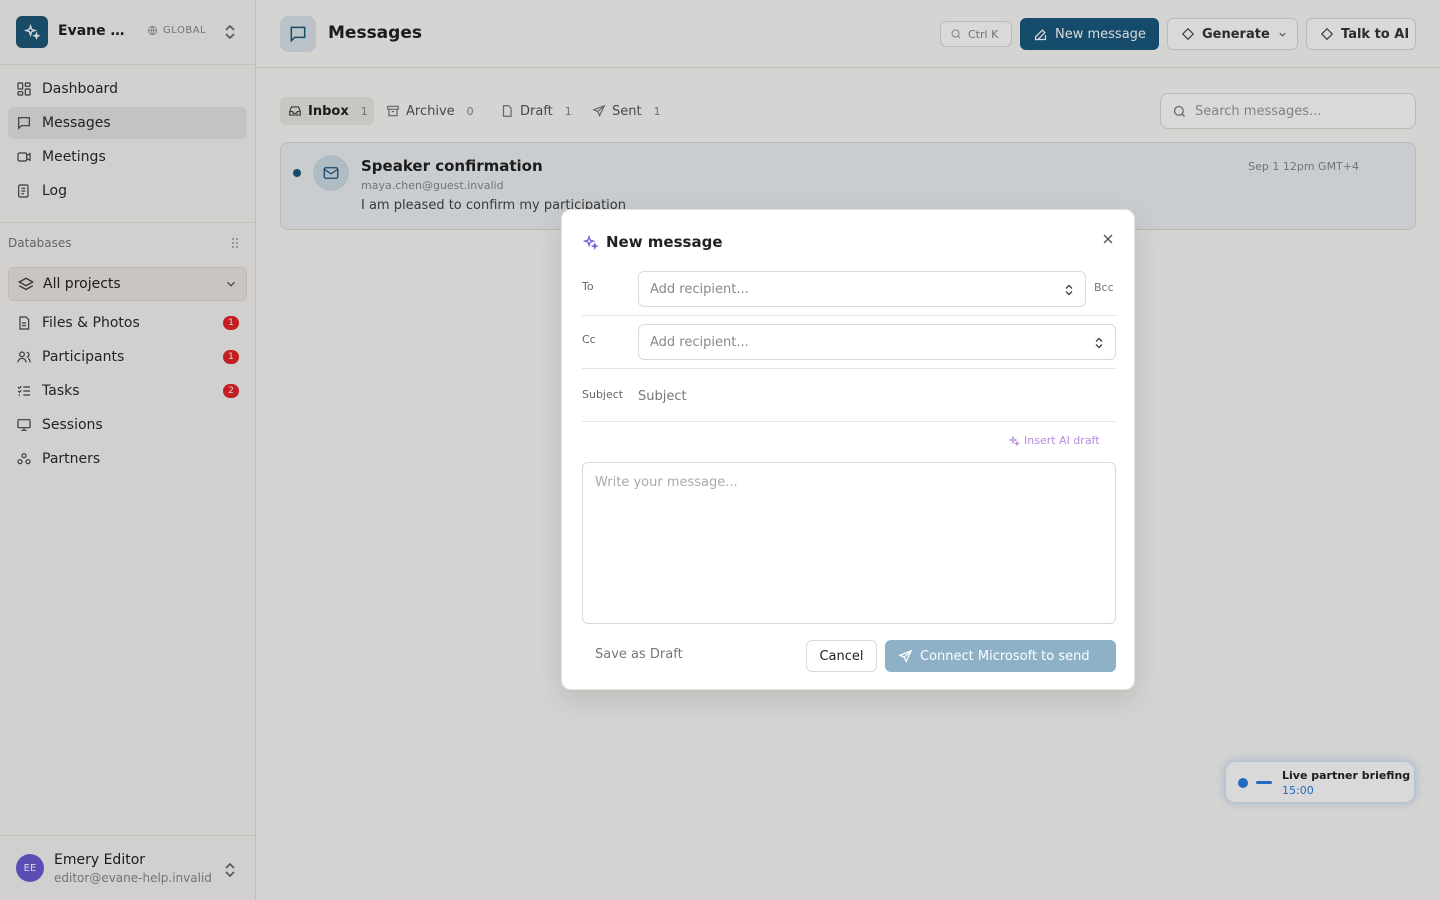  I want to click on subject-input, so click(873, 396).